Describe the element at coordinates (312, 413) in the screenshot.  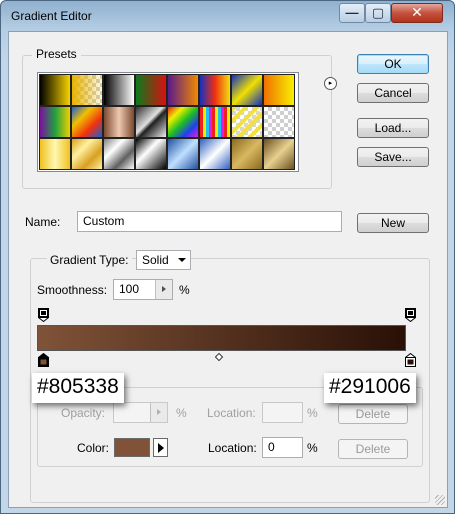
I see `opacity-location-unit: %` at that location.